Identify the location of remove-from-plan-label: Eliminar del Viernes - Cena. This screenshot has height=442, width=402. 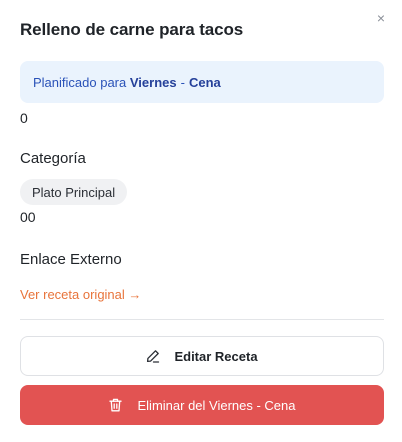
(216, 405).